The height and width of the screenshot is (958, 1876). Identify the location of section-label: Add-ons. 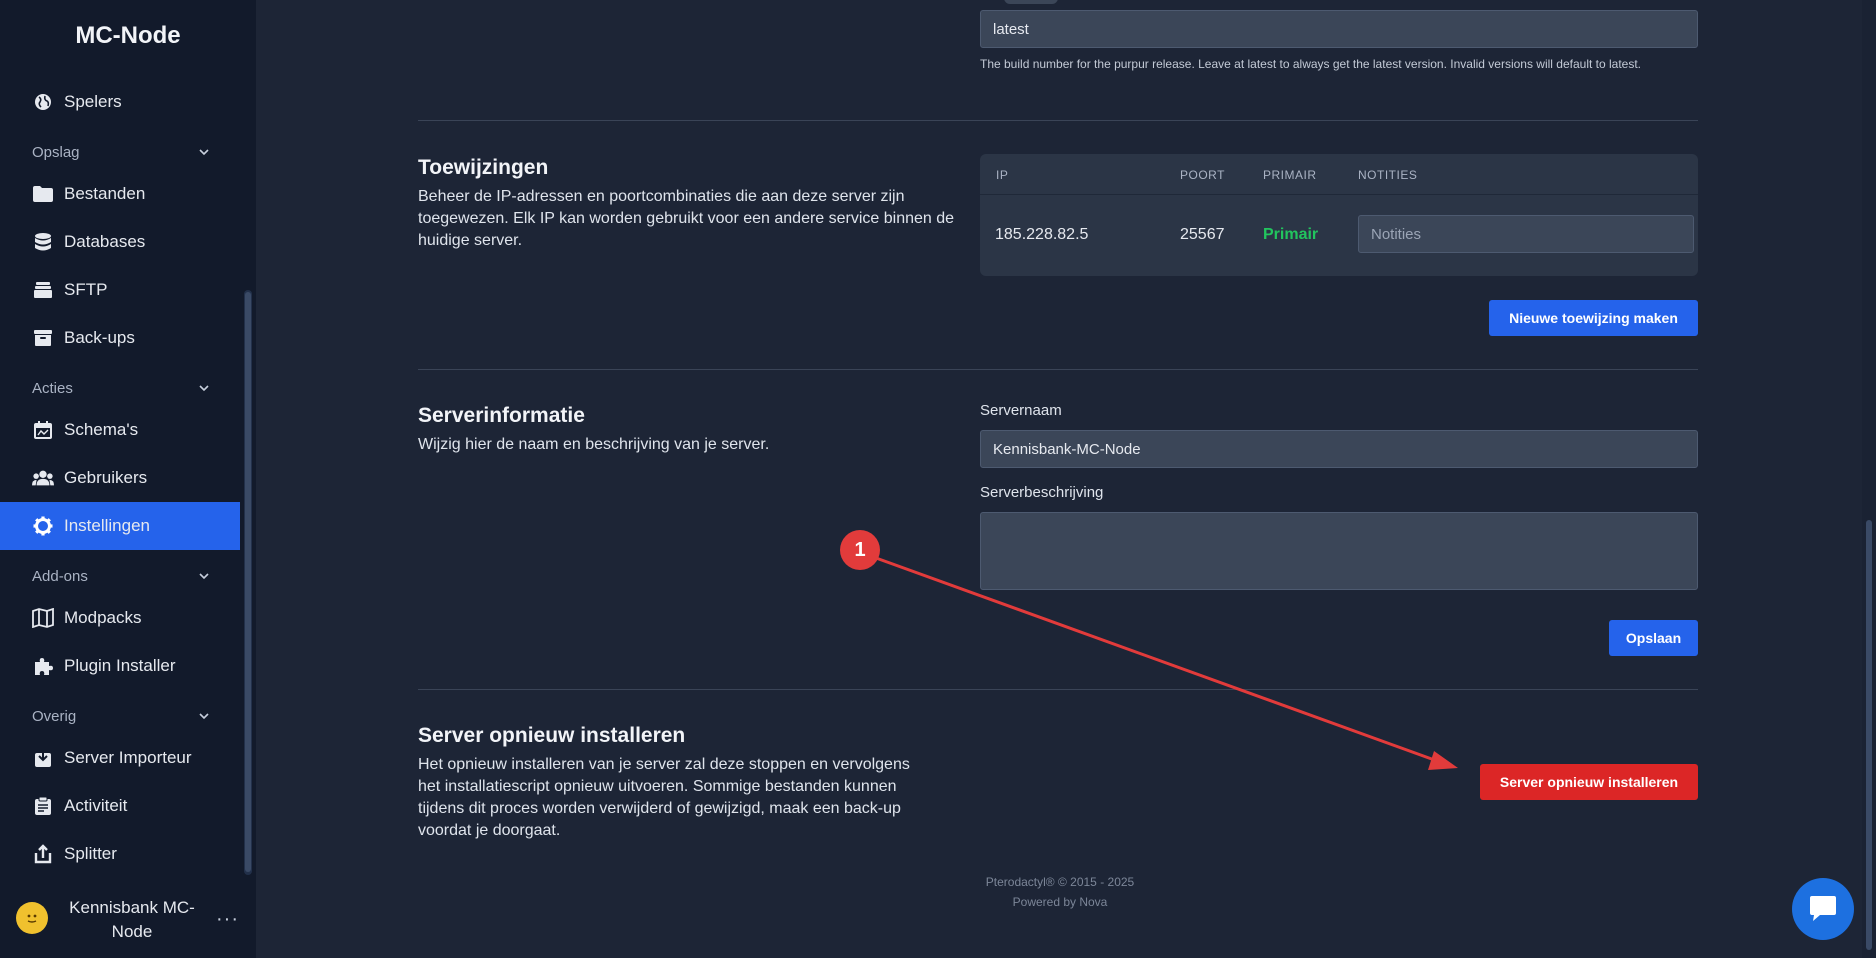
(60, 576).